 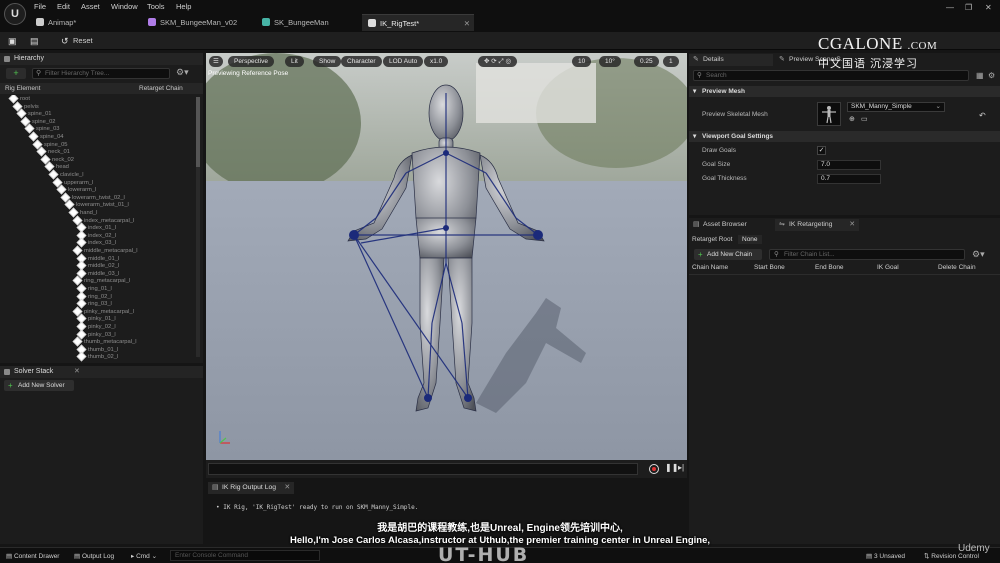 I want to click on console-placeholder: Enter Console Command, so click(x=211, y=555).